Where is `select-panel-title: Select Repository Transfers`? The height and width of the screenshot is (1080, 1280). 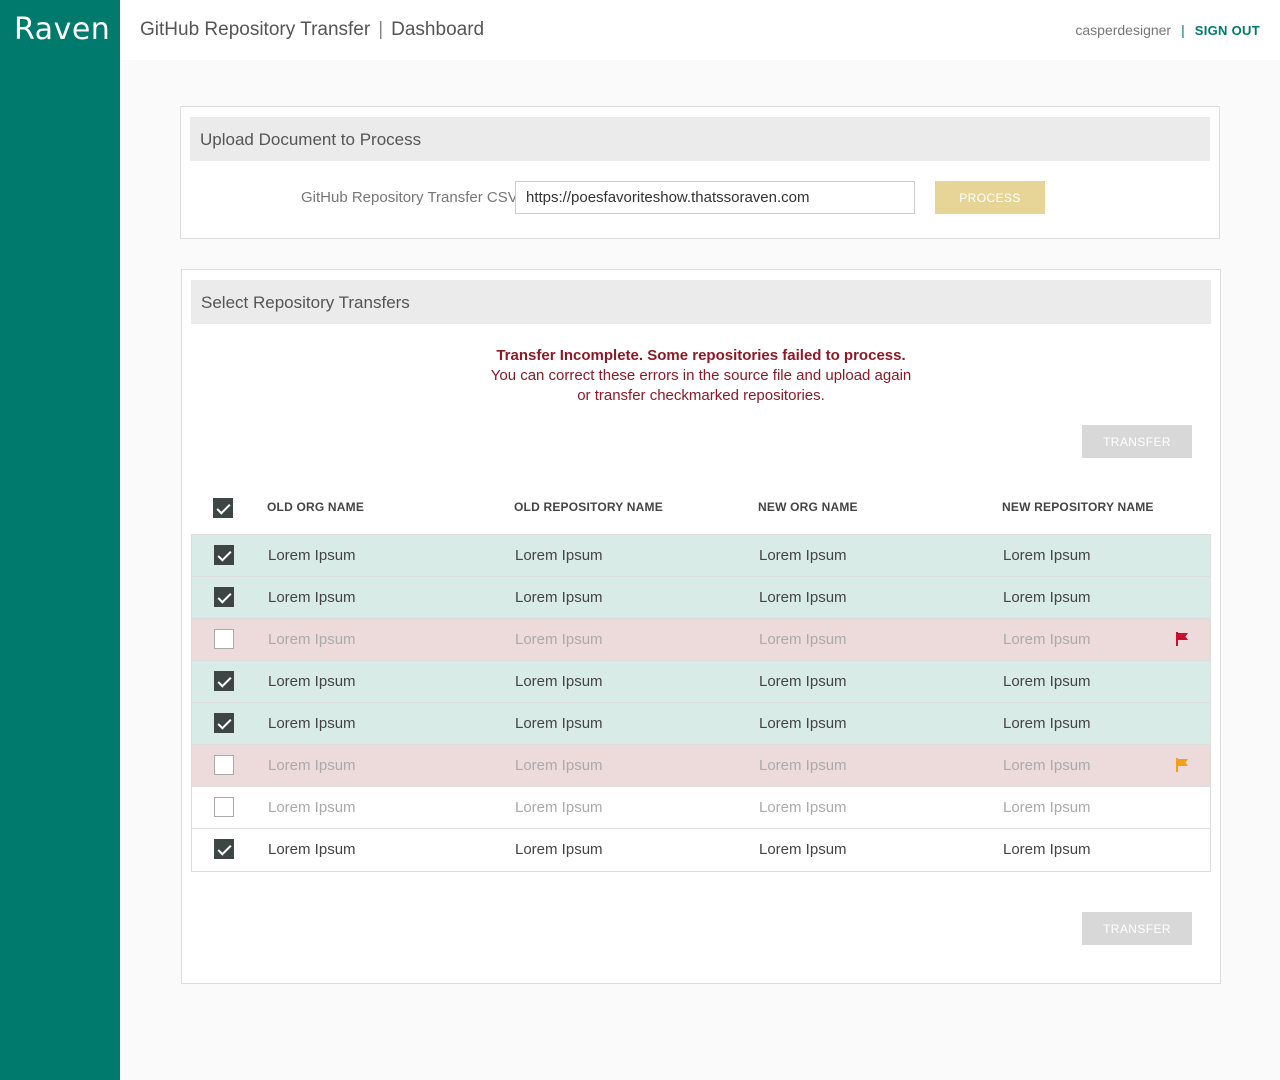 select-panel-title: Select Repository Transfers is located at coordinates (305, 302).